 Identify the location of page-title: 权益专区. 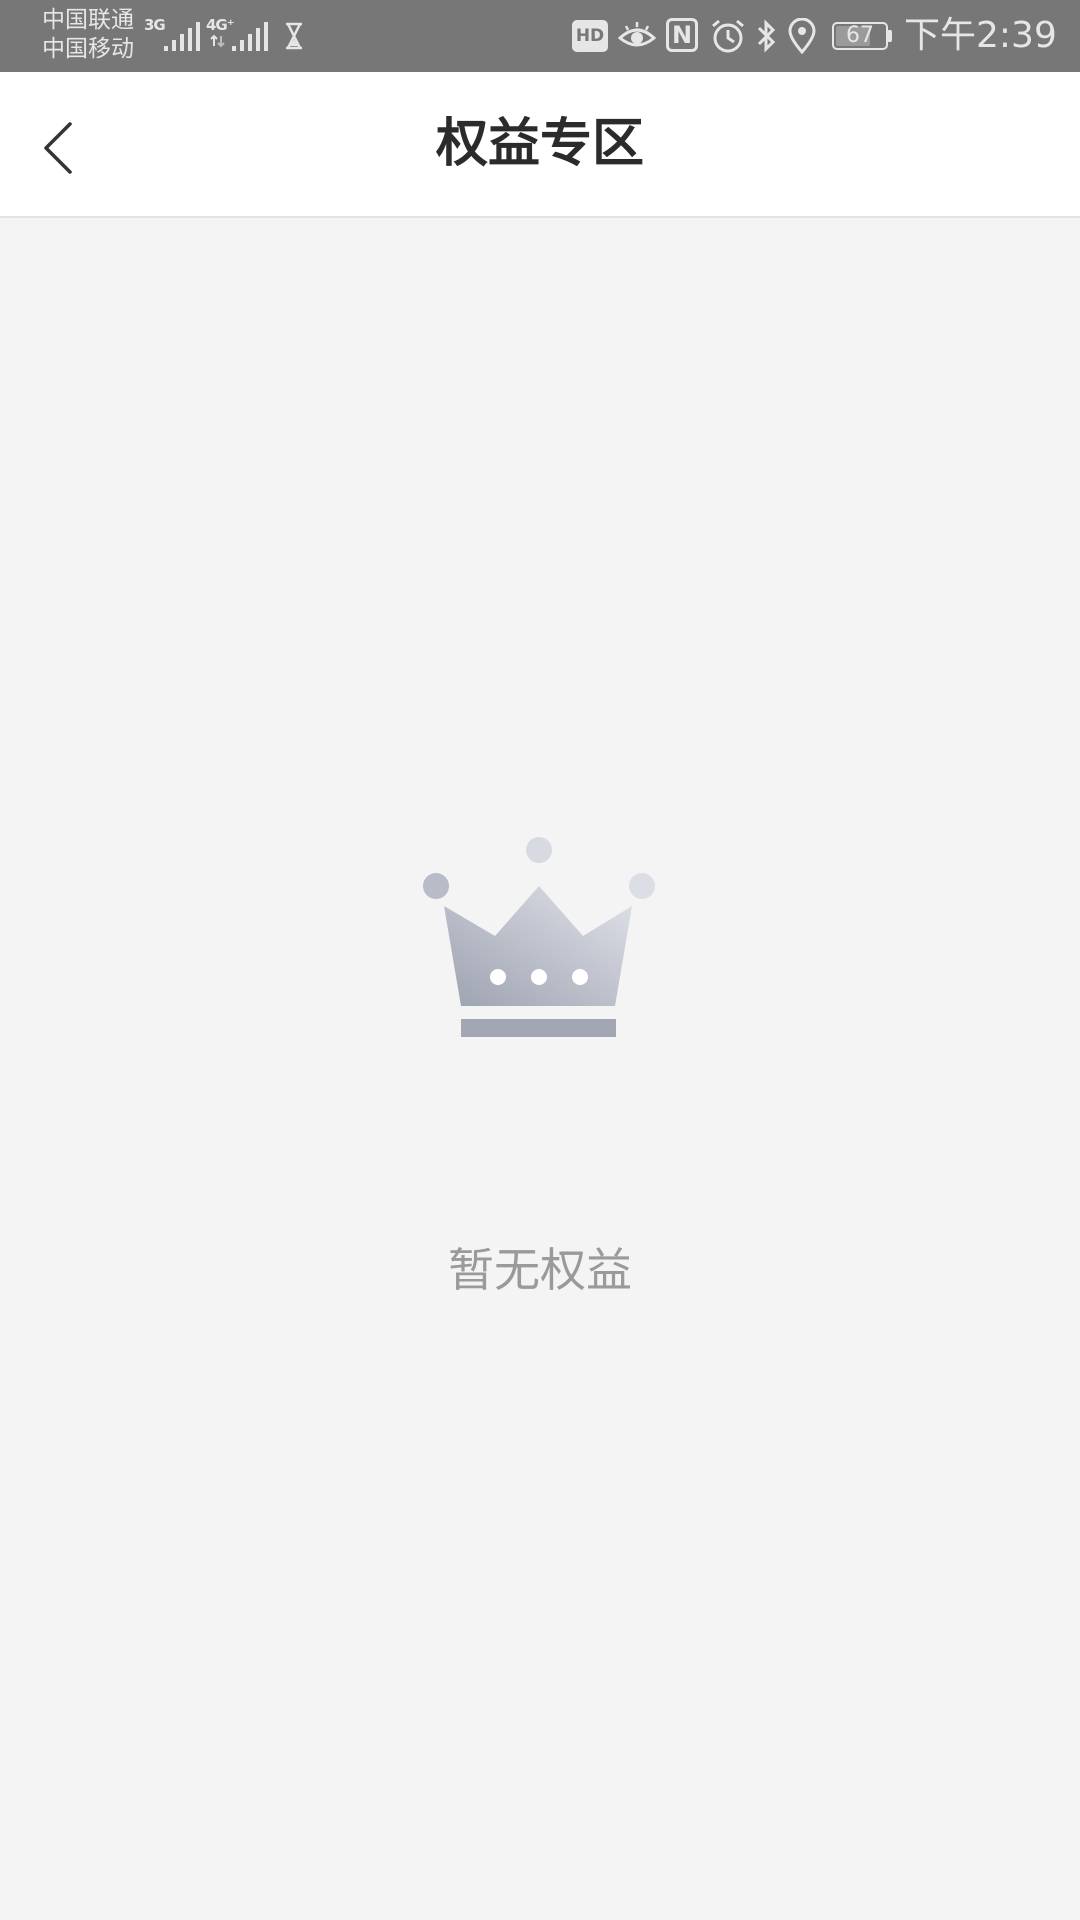
(539, 144).